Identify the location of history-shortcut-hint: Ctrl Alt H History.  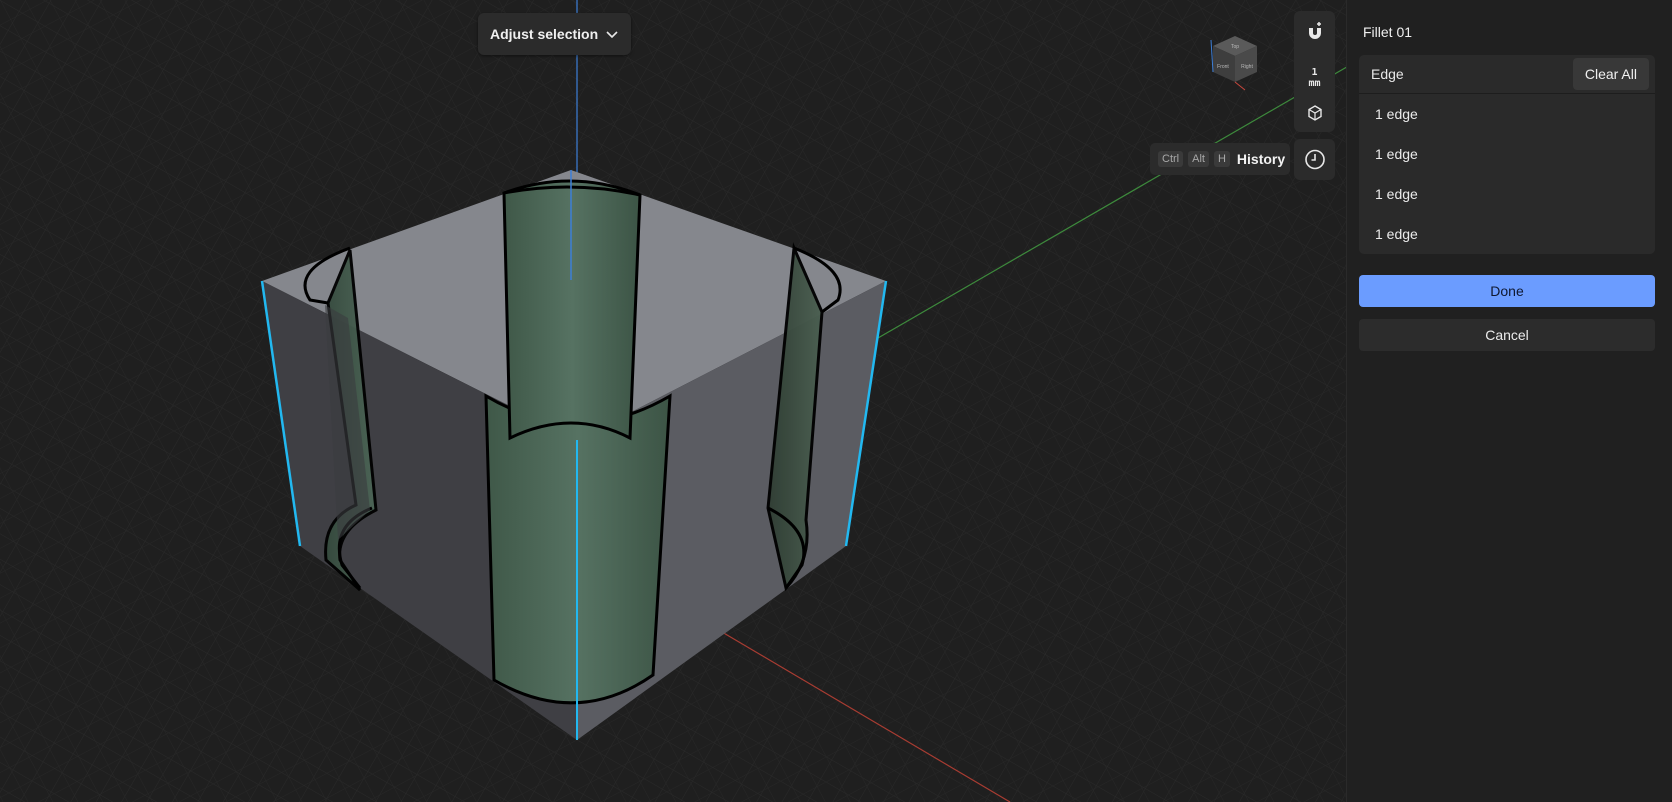
(1220, 159).